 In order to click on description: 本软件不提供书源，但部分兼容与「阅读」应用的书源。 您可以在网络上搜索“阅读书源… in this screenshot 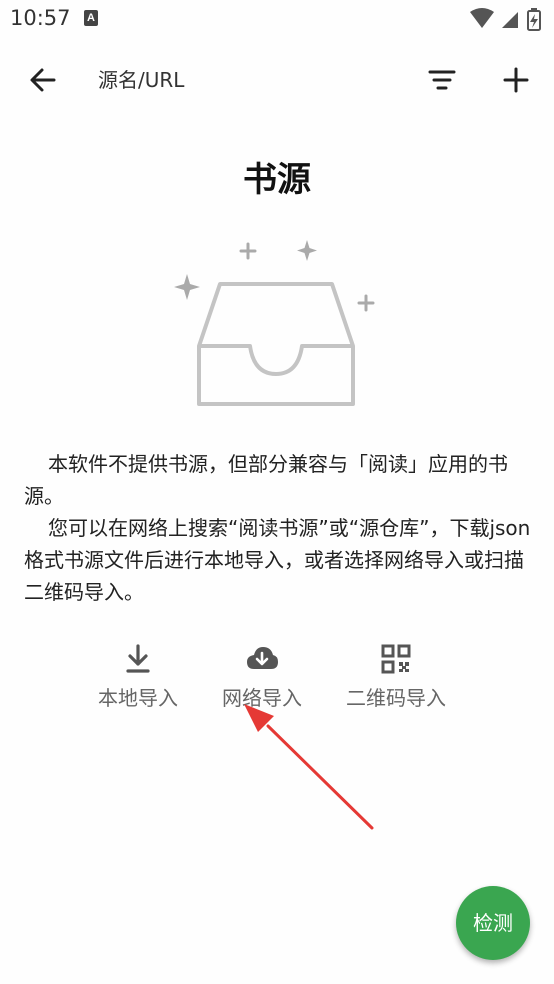, I will do `click(279, 528)`.